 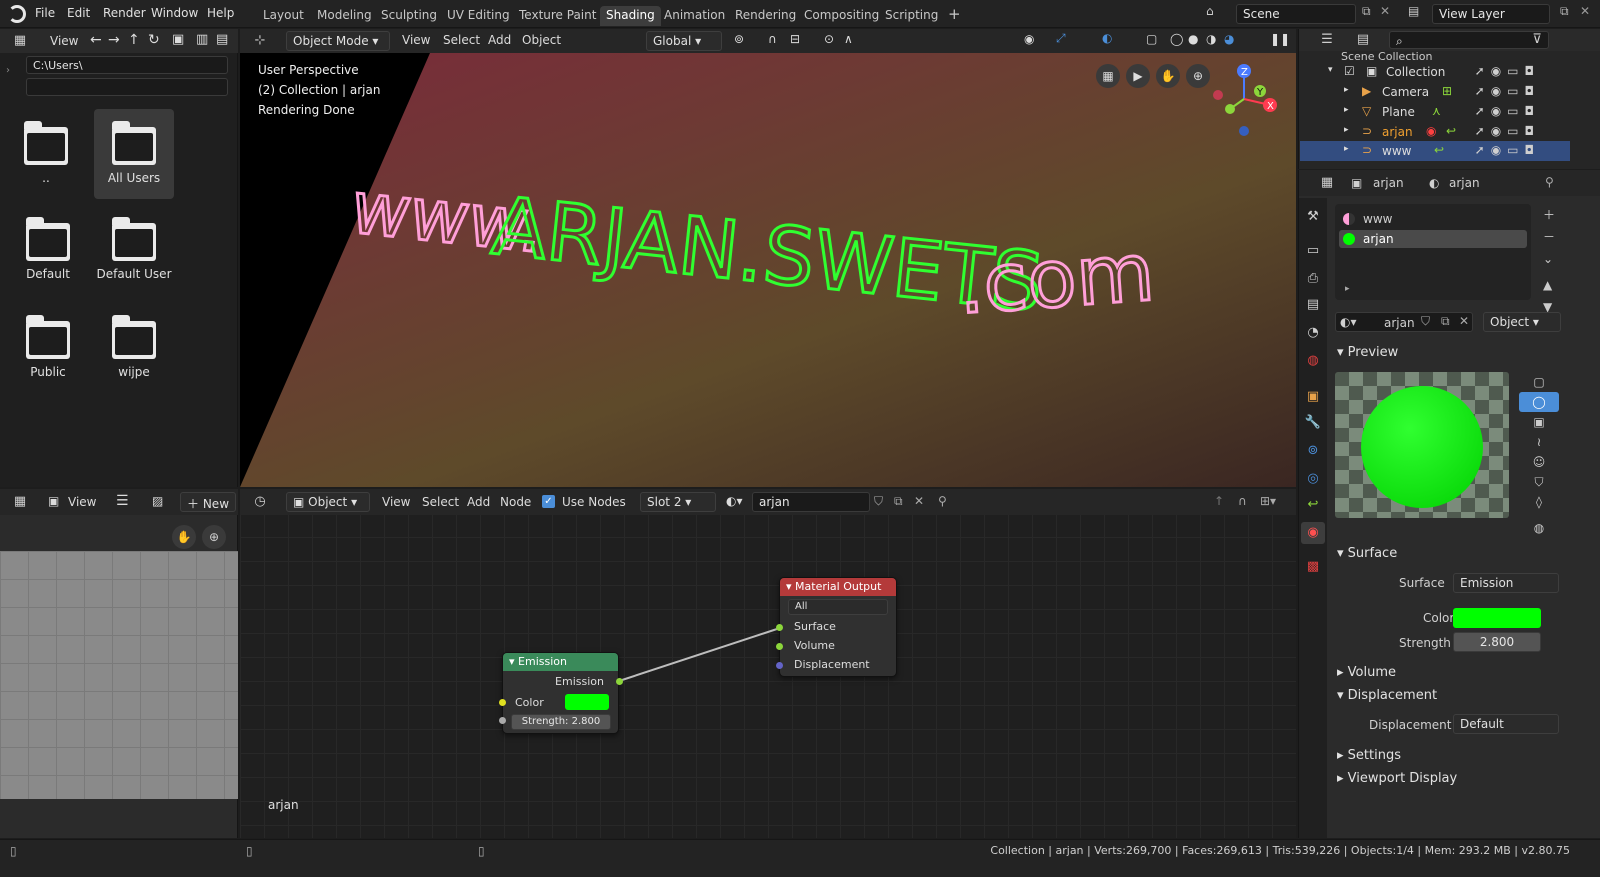 What do you see at coordinates (134, 154) in the screenshot?
I see `folder-all-users: All Users` at bounding box center [134, 154].